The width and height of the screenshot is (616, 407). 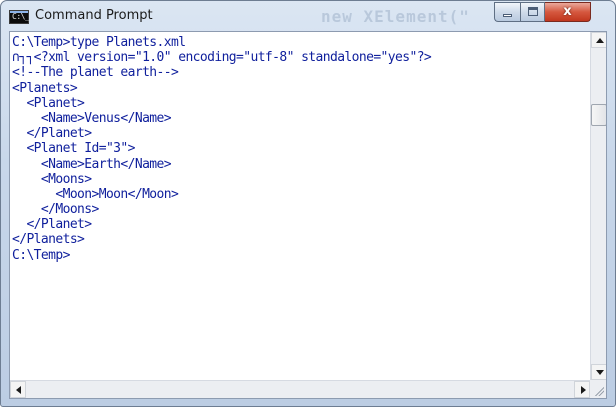 I want to click on console-line: </Moons>, so click(x=55, y=210).